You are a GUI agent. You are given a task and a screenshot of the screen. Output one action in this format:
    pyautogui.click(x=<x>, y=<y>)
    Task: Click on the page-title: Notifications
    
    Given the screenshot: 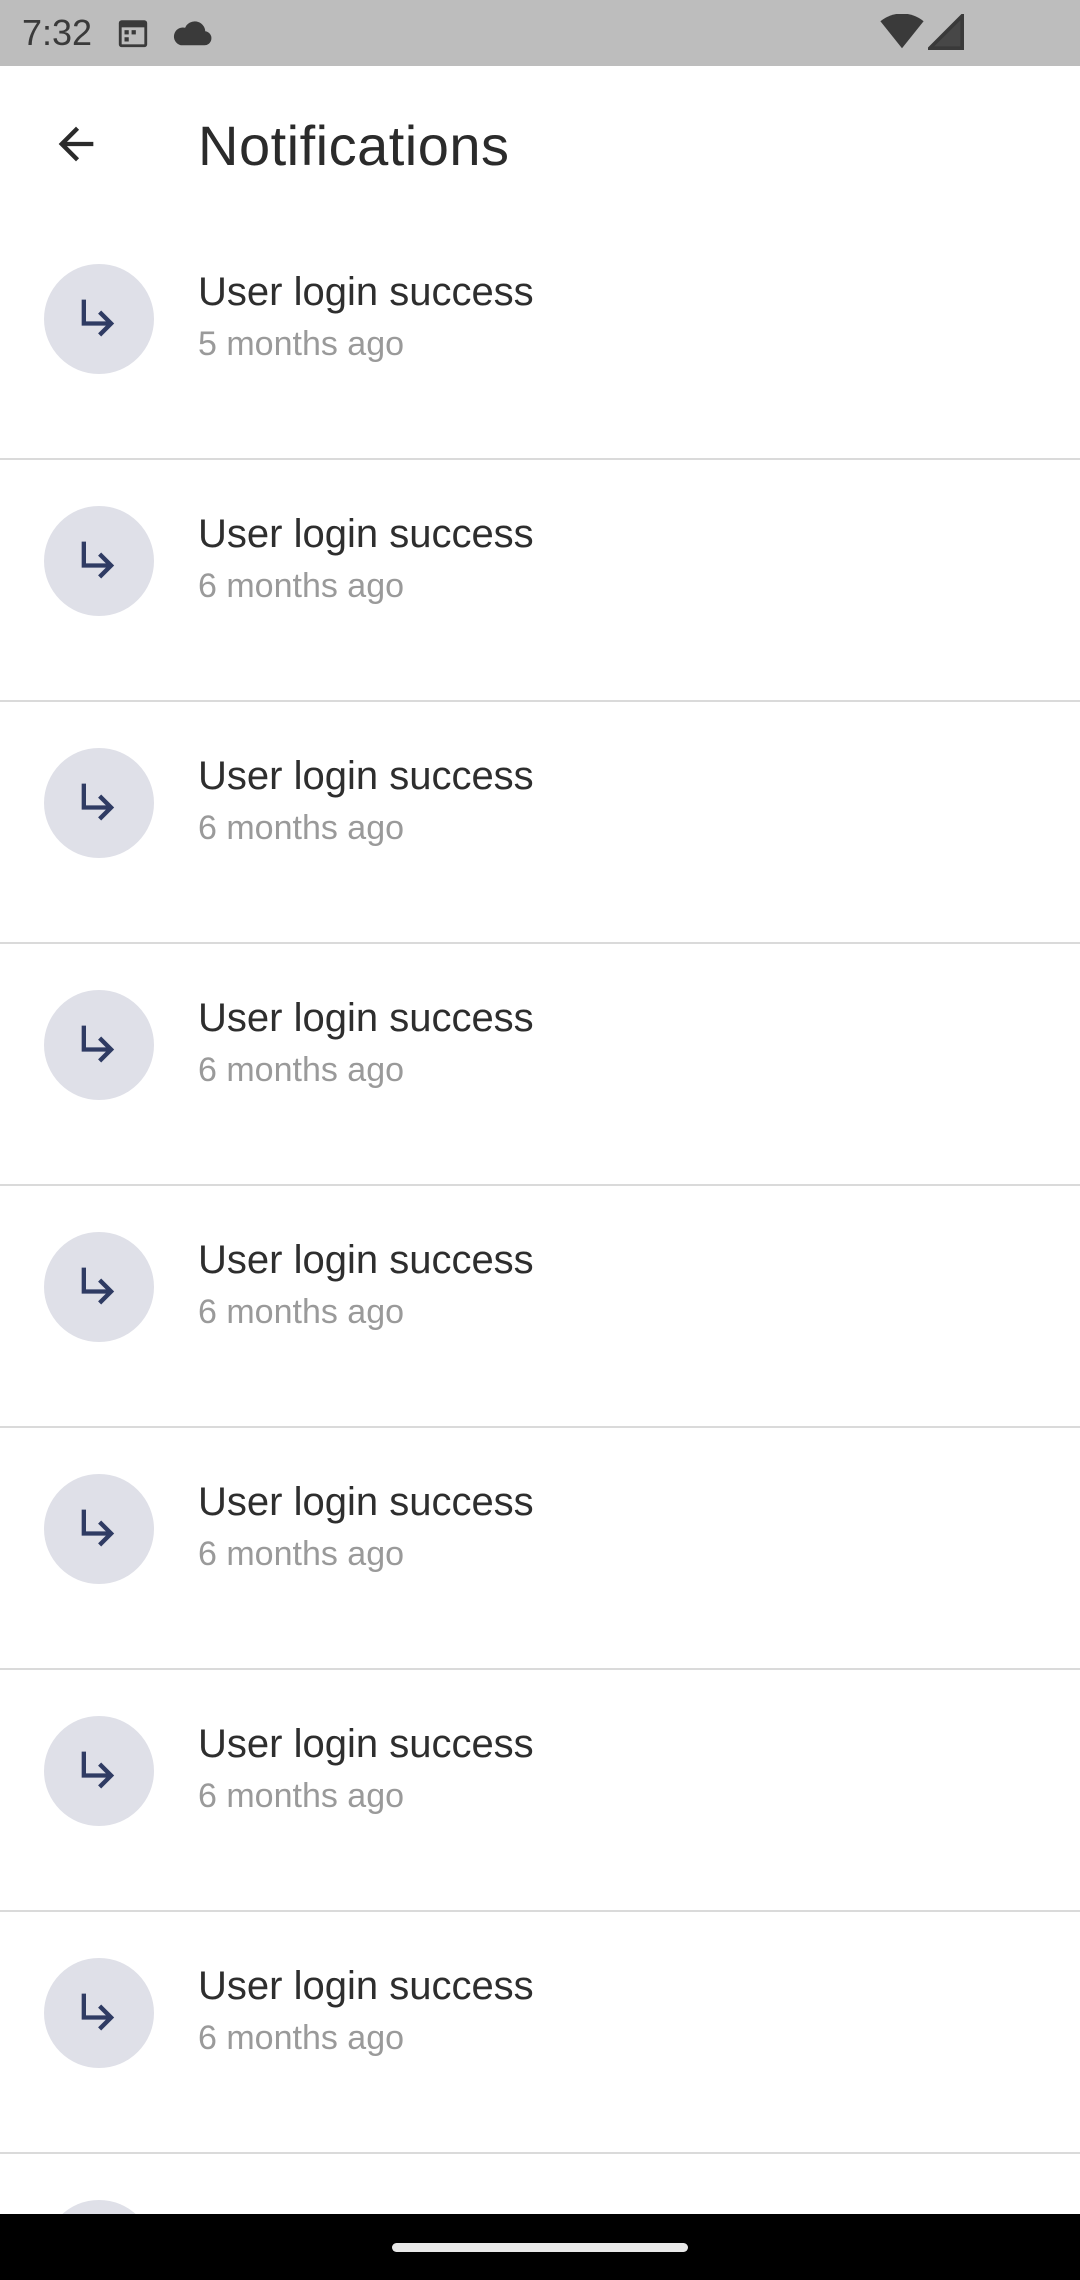 What is the action you would take?
    pyautogui.click(x=354, y=145)
    